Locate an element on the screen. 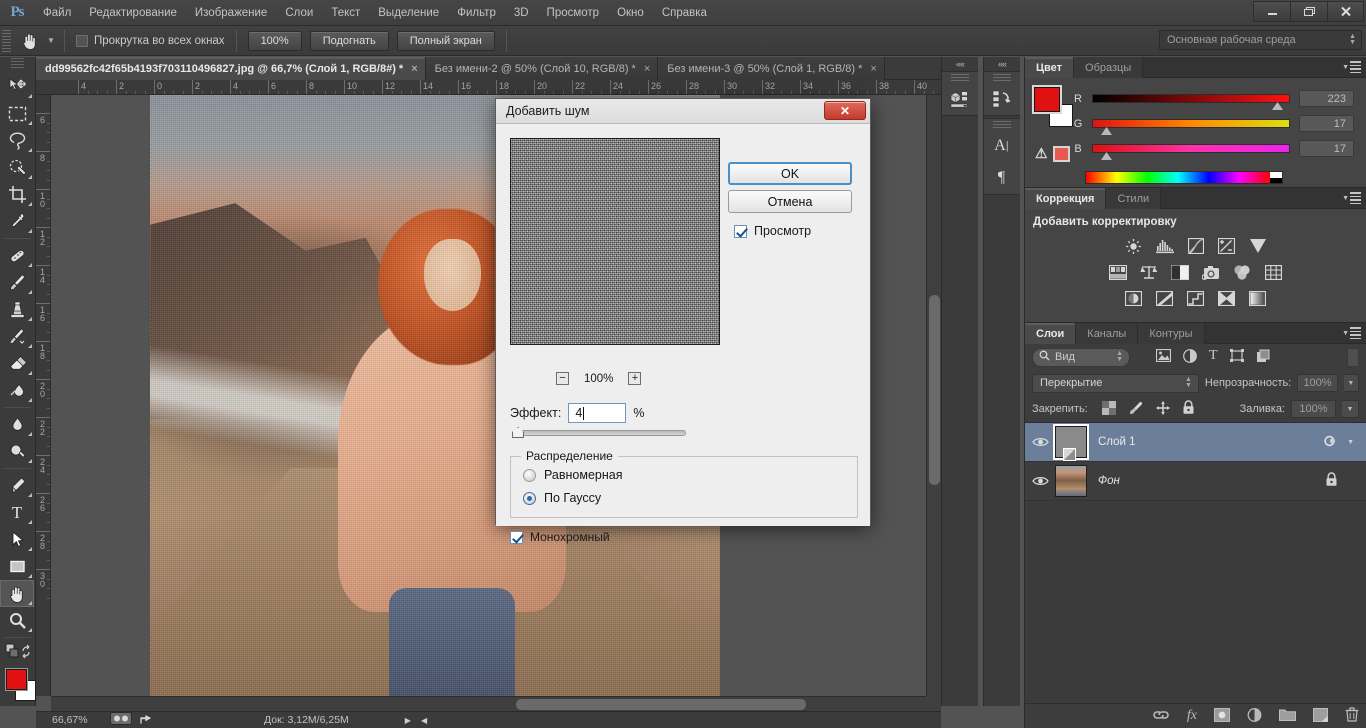  history-panel-icon is located at coordinates (1001, 99).